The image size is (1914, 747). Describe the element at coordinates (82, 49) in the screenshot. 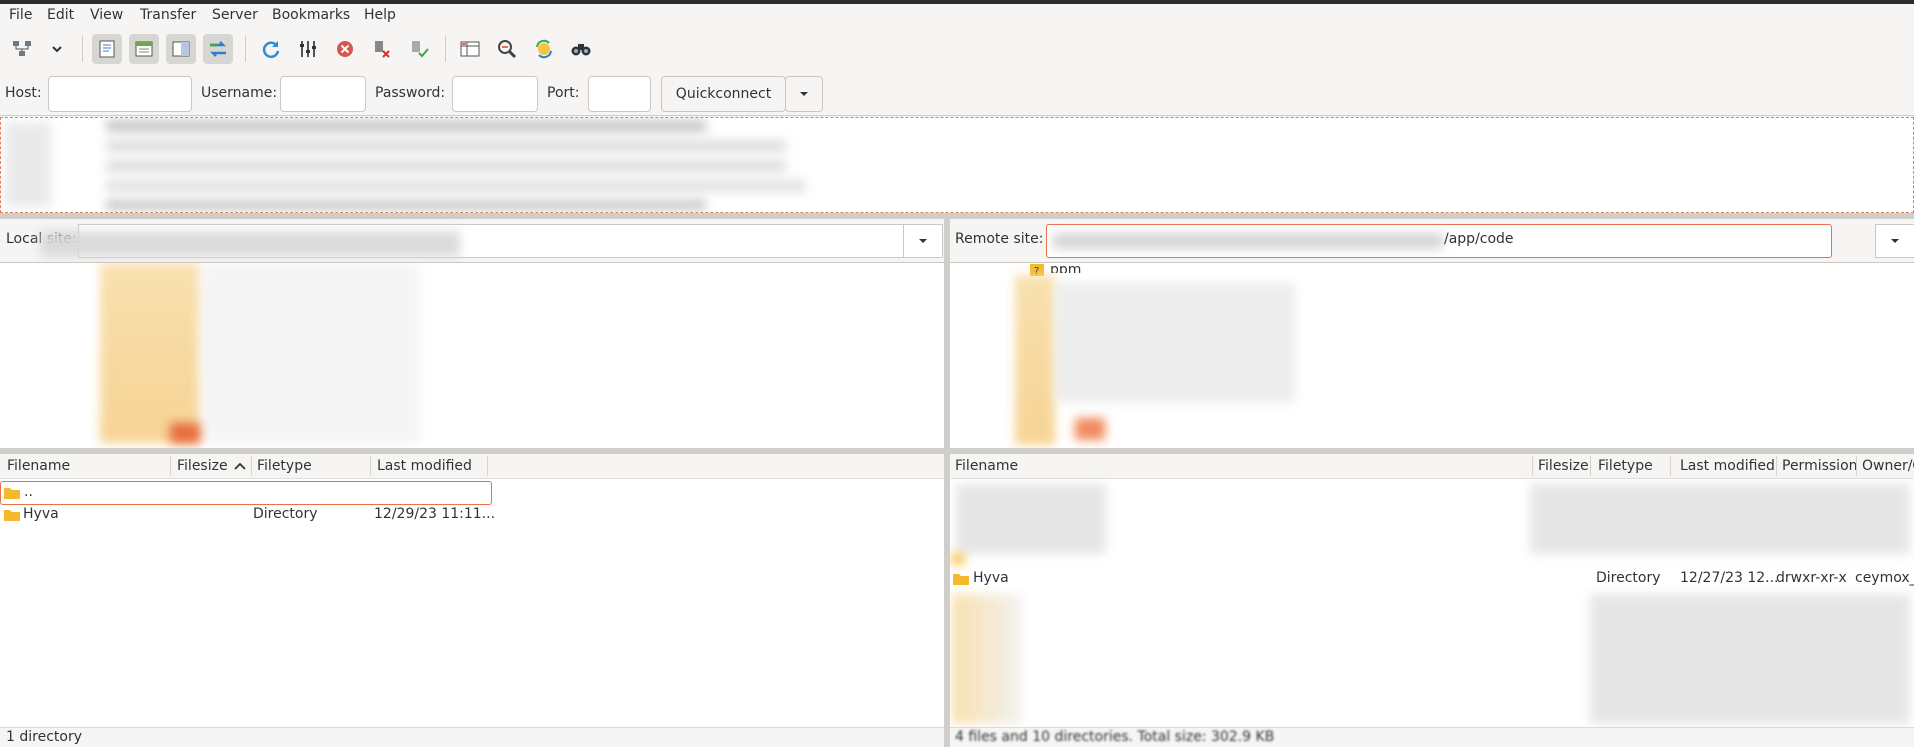

I see `toolbar-separator` at that location.